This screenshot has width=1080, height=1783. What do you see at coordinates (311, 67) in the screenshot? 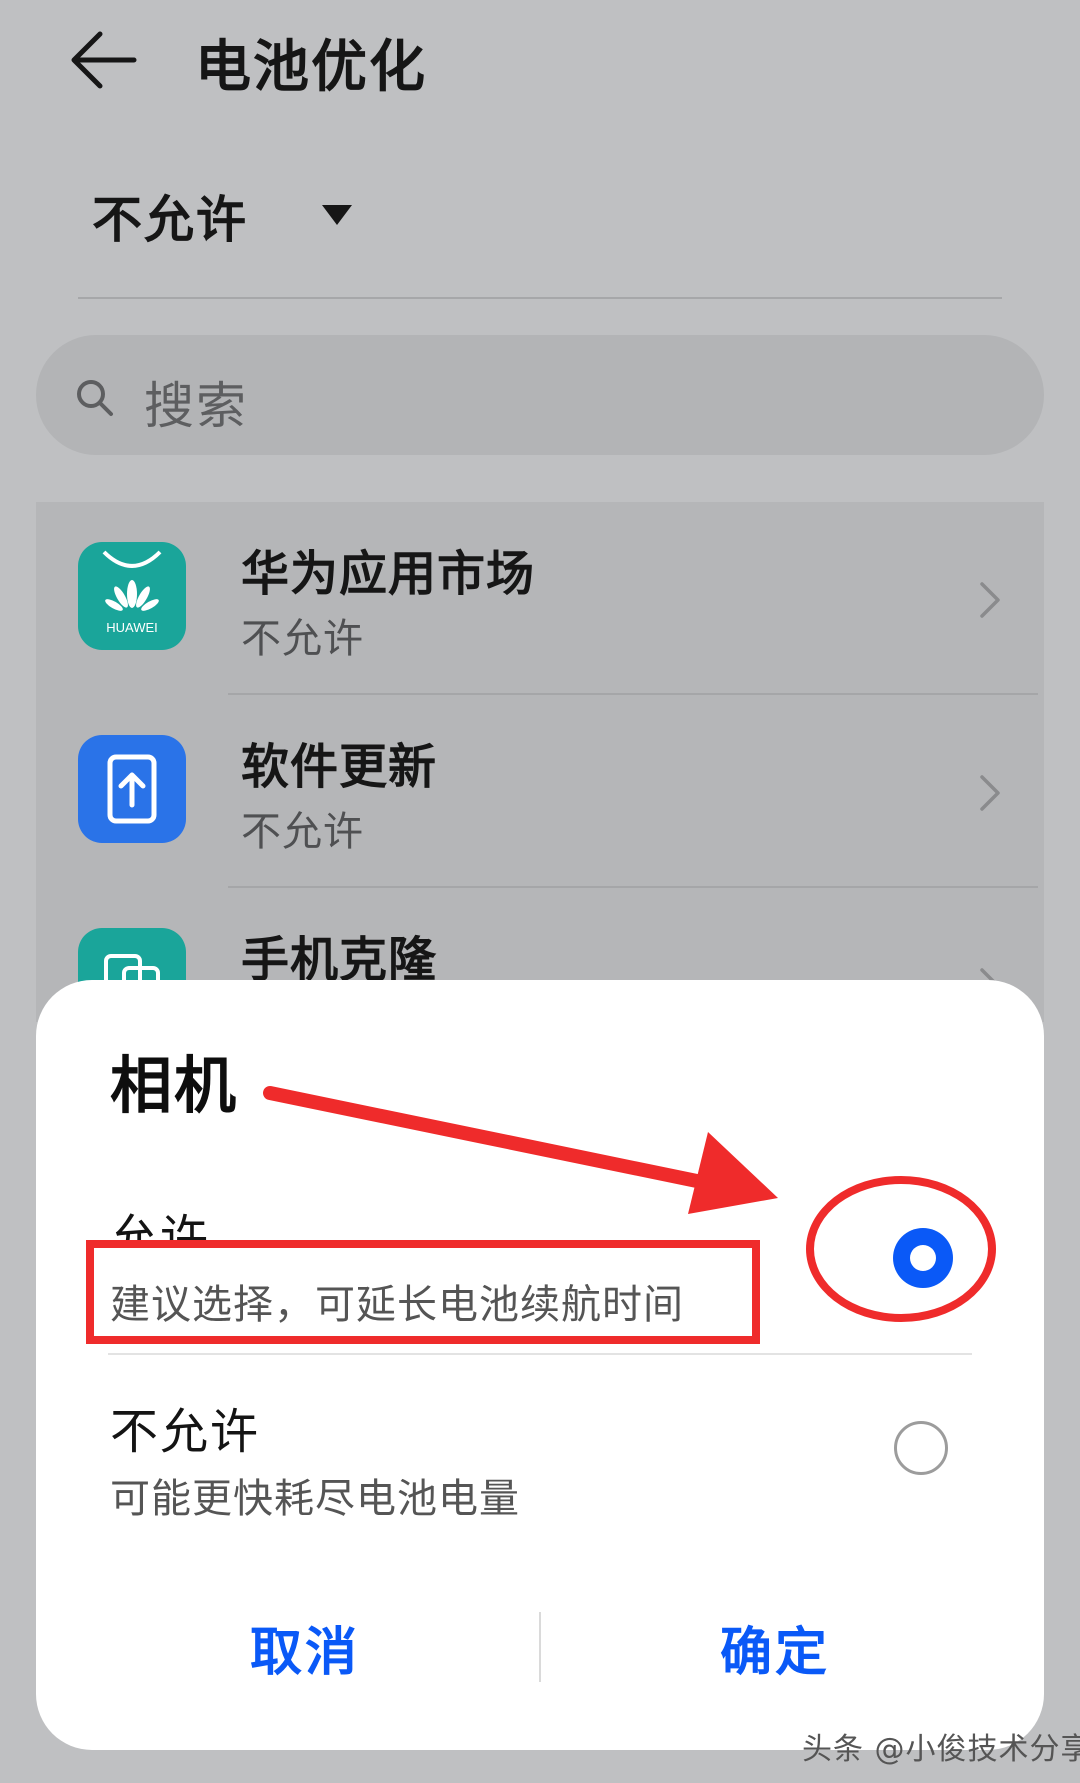
I see `page-title: 电池优化` at bounding box center [311, 67].